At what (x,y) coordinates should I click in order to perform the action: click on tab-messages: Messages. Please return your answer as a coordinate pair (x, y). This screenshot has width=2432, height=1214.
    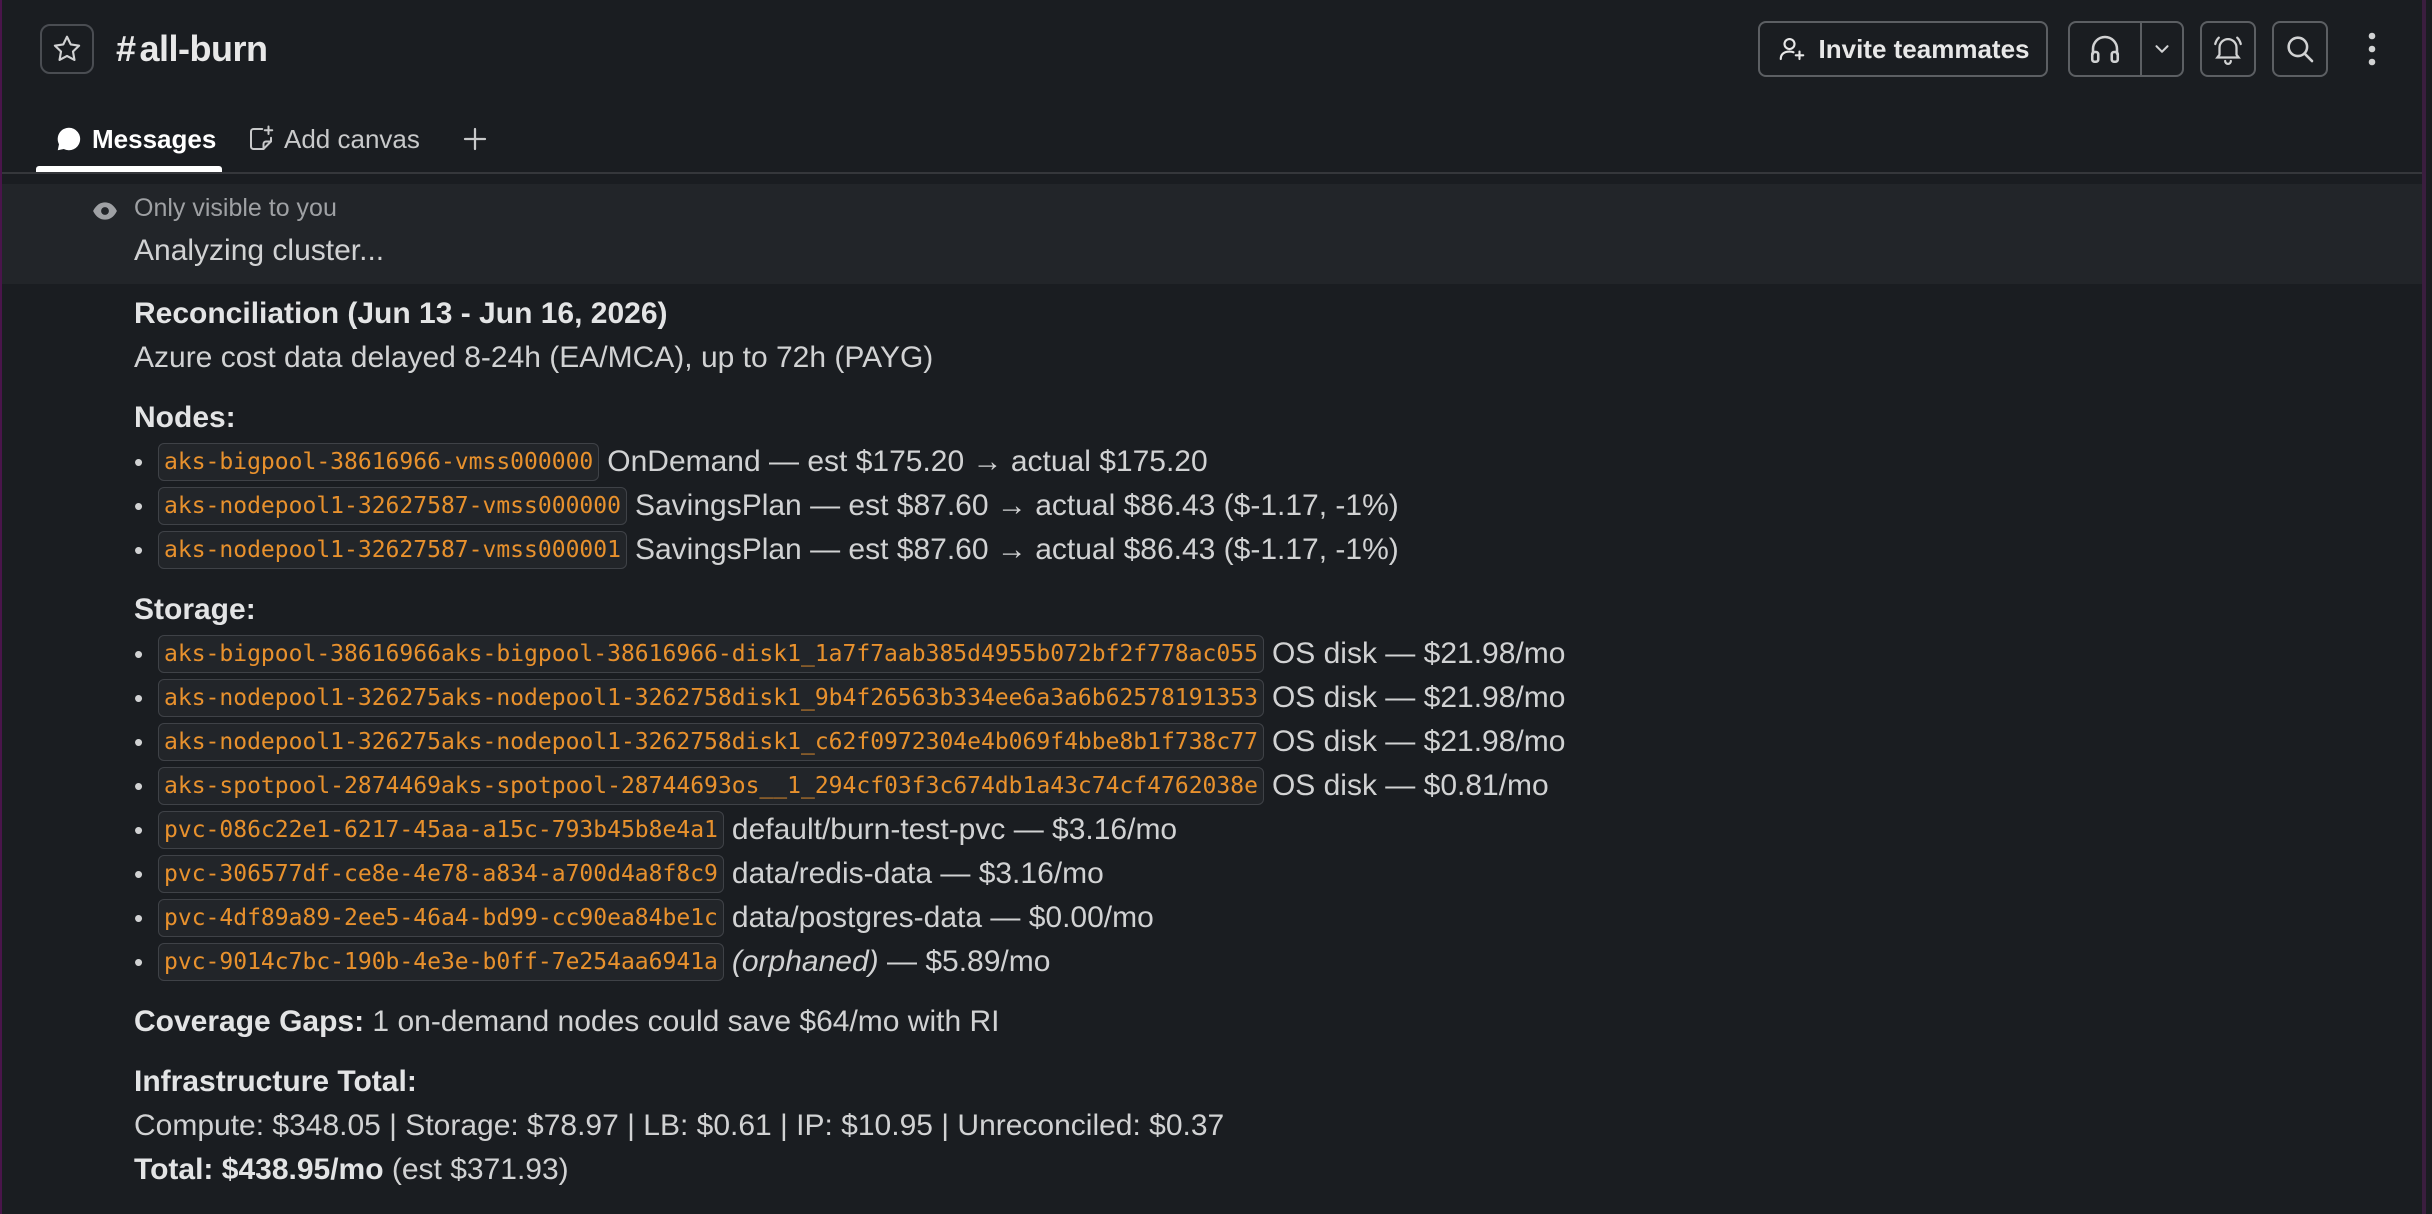
    Looking at the image, I should click on (135, 139).